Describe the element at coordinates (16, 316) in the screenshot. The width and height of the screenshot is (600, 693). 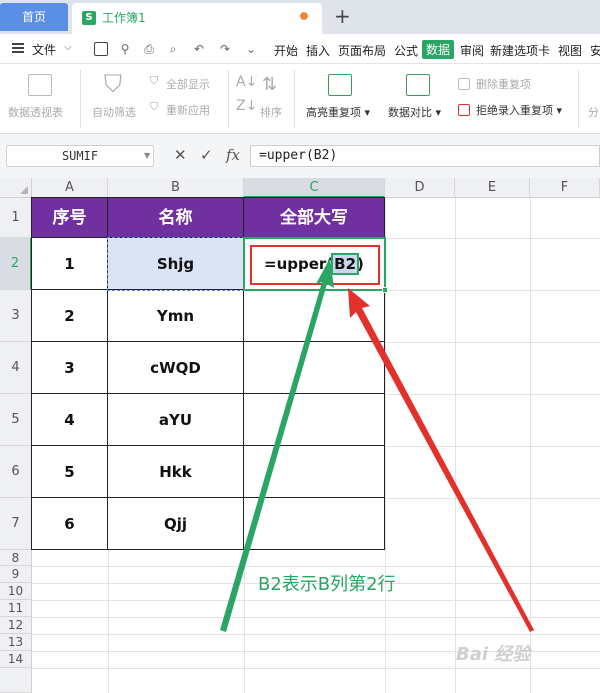
I see `row-header-3: 3` at that location.